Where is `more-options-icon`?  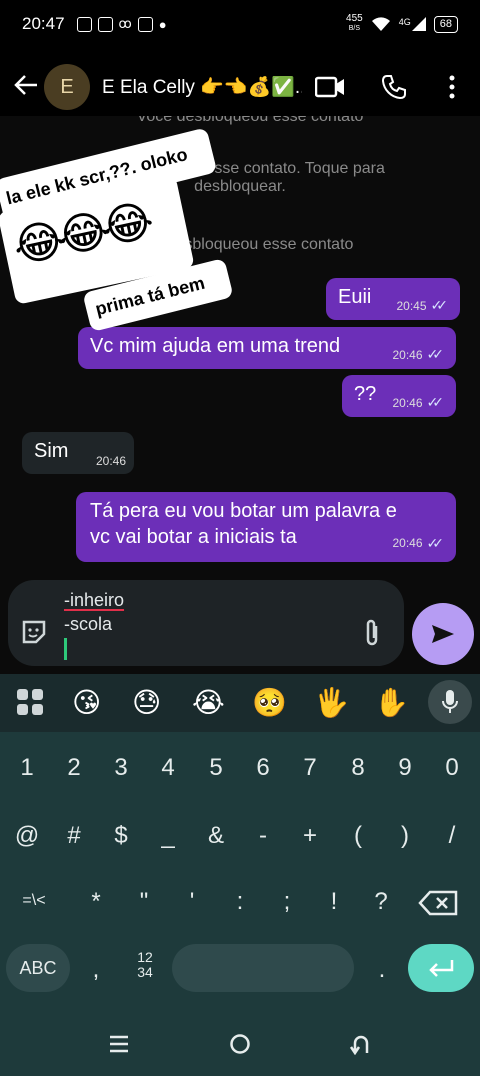
more-options-icon is located at coordinates (452, 87).